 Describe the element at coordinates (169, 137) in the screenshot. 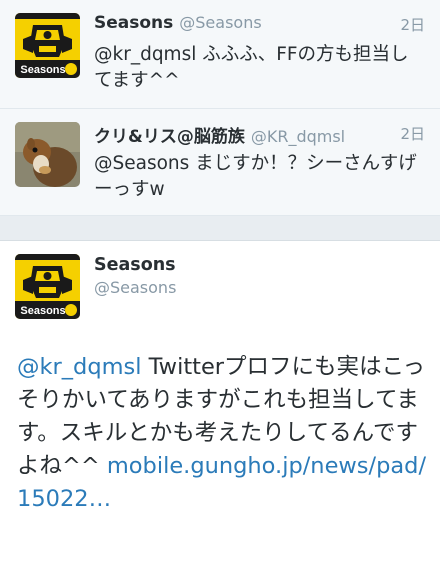

I see `author-display-name: クリ&リス@脳筋族` at that location.